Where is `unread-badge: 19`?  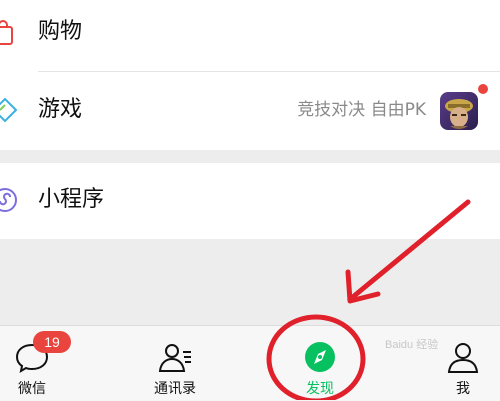
unread-badge: 19 is located at coordinates (52, 342).